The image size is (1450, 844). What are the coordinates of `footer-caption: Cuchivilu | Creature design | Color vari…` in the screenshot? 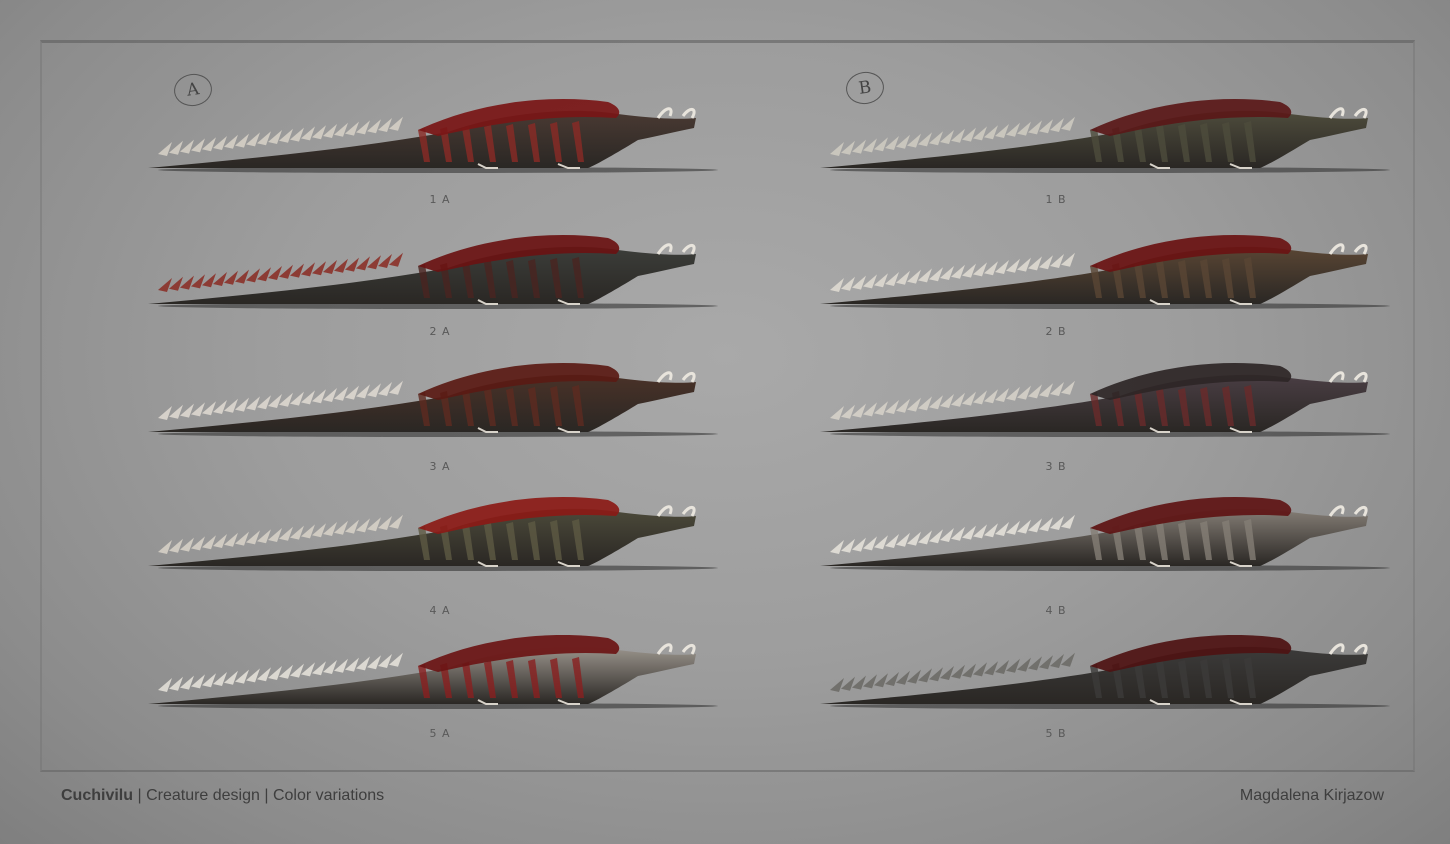 It's located at (222, 796).